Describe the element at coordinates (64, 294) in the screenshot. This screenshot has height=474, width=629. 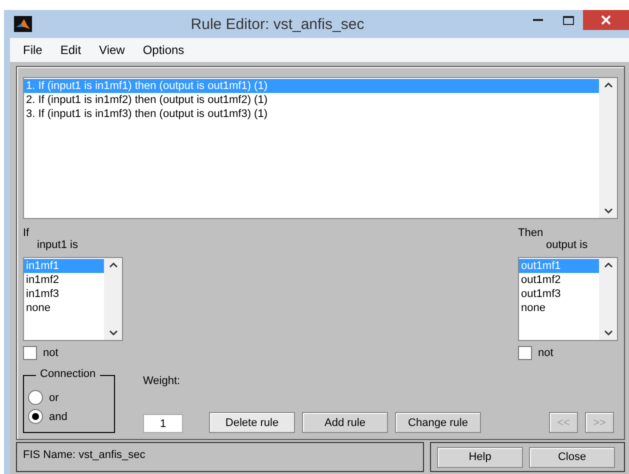
I see `list-item: in1mf3` at that location.